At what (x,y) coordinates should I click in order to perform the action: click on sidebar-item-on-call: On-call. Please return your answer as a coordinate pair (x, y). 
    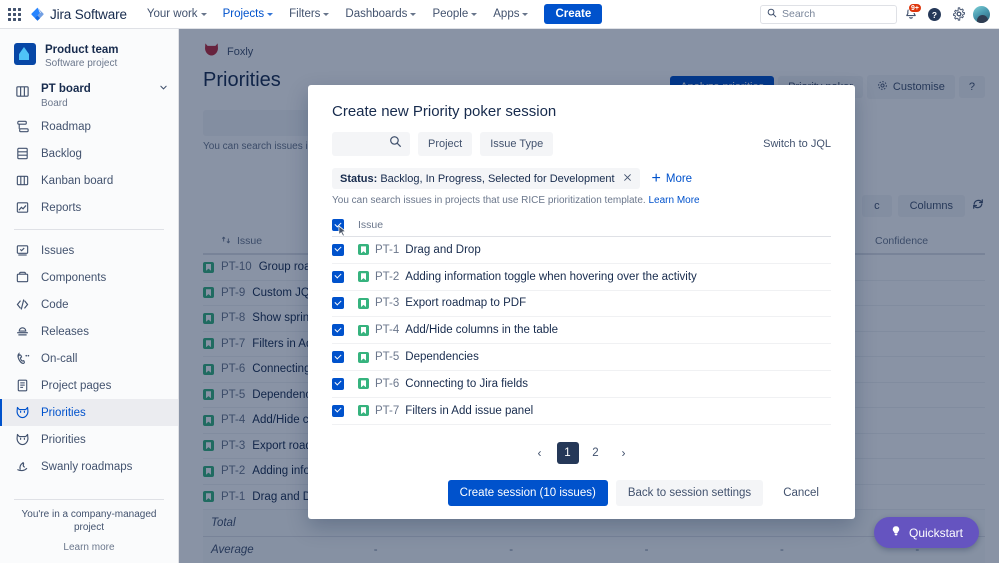
    Looking at the image, I should click on (89, 358).